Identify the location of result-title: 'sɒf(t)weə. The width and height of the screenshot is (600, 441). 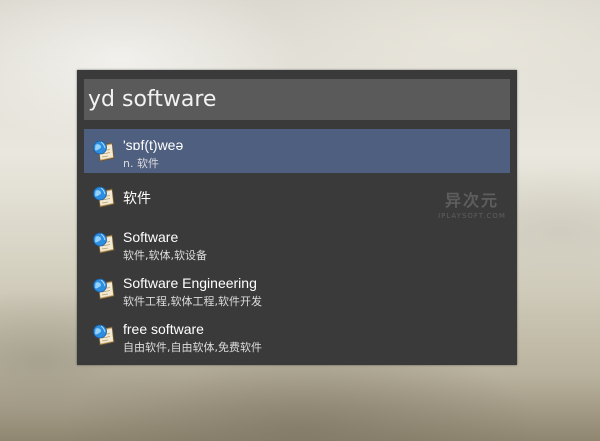
(153, 145).